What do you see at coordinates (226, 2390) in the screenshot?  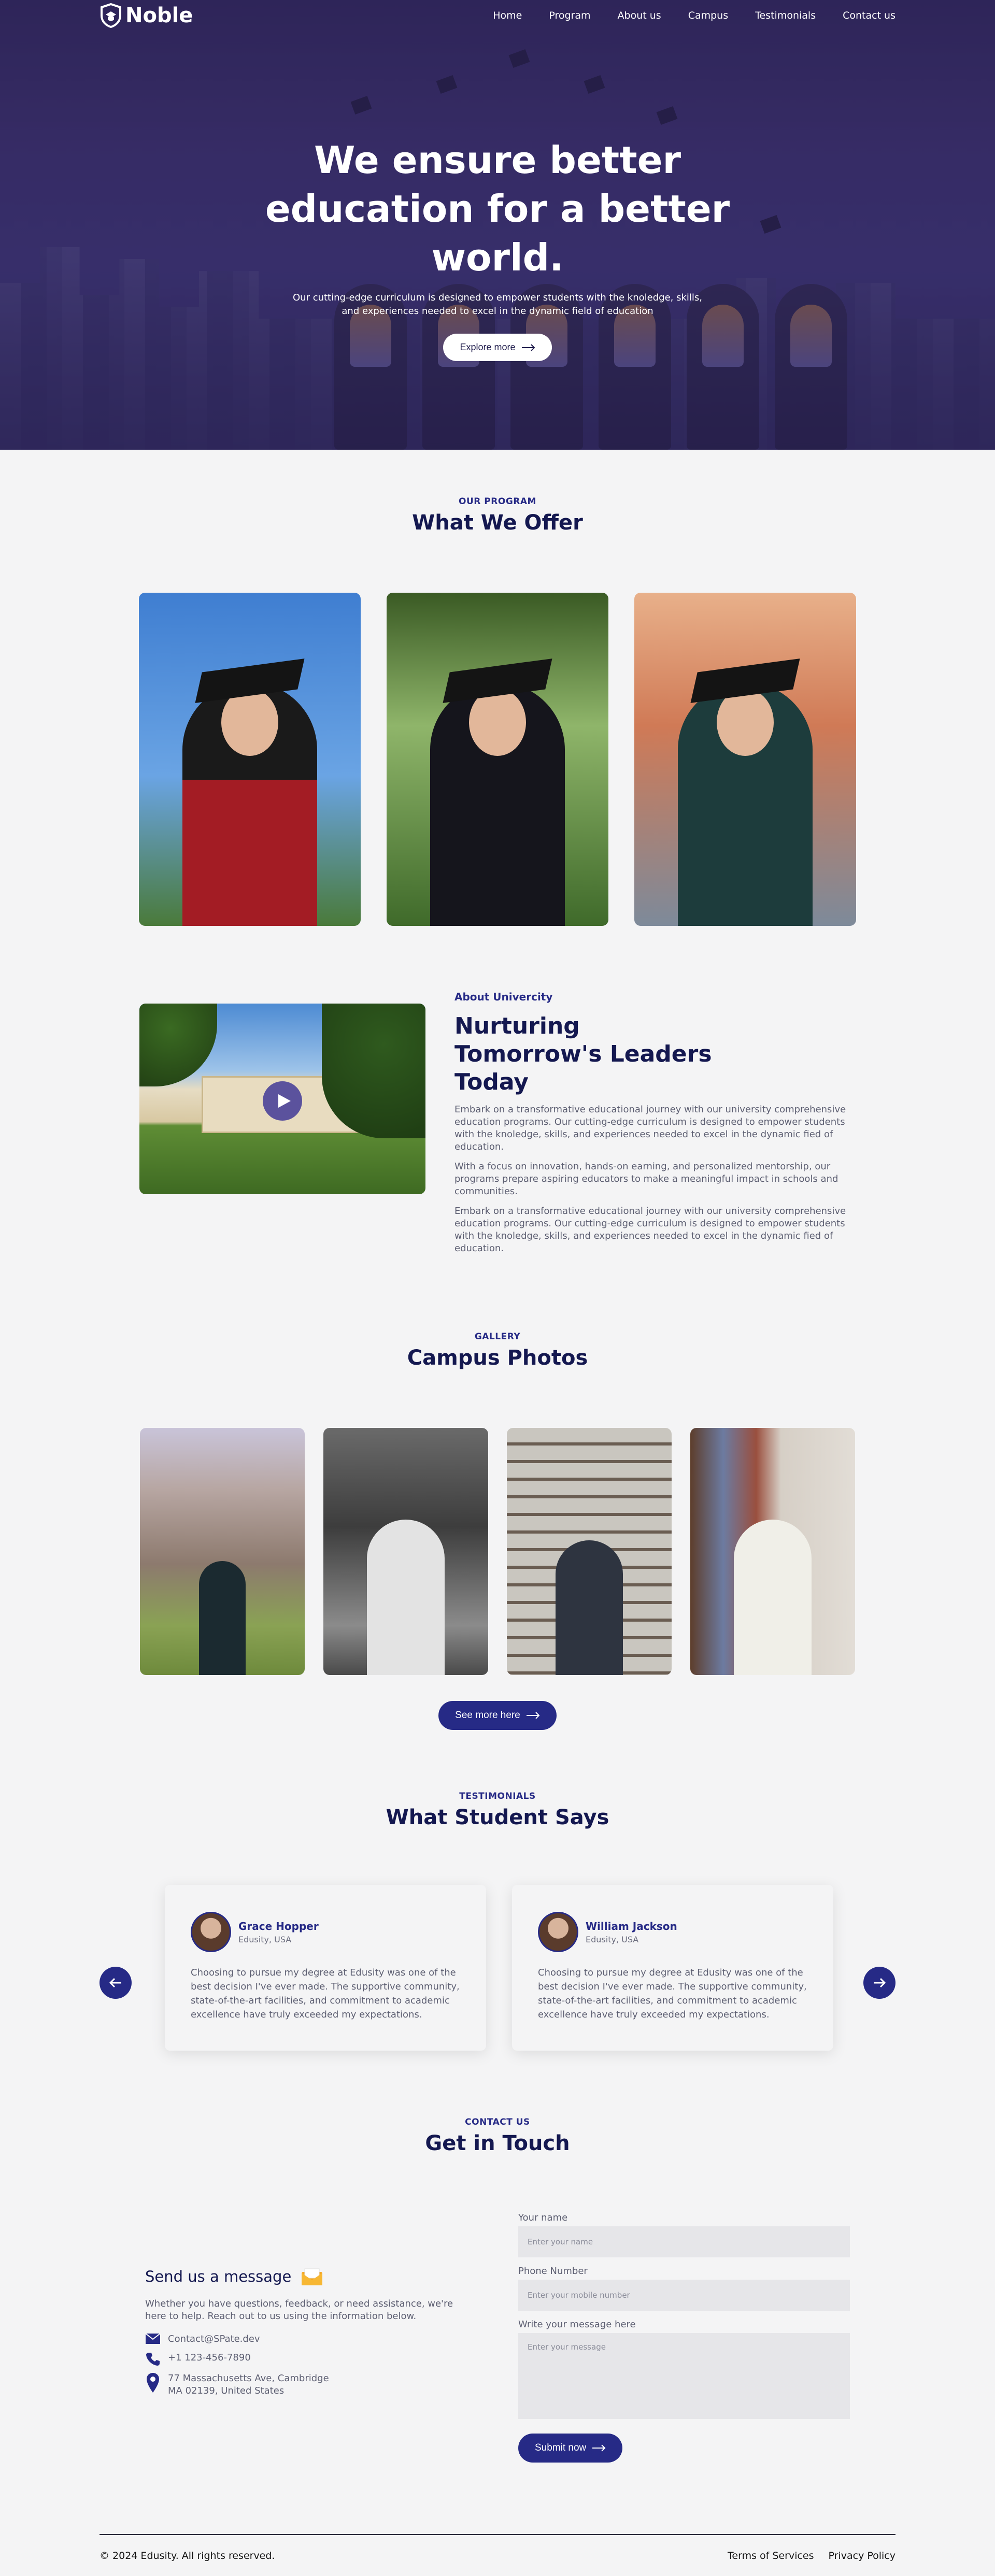 I see `contact-address-line: MA 02139, United States` at bounding box center [226, 2390].